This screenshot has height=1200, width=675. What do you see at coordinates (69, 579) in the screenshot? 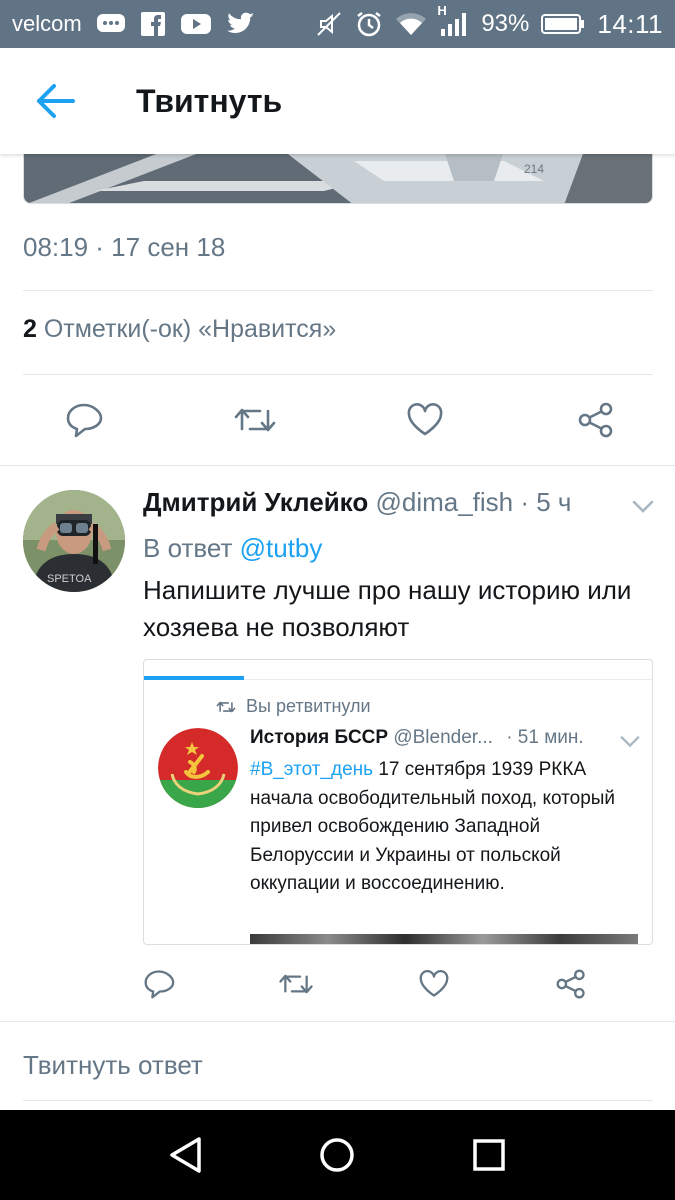
I see `svg-text: SPETOA` at bounding box center [69, 579].